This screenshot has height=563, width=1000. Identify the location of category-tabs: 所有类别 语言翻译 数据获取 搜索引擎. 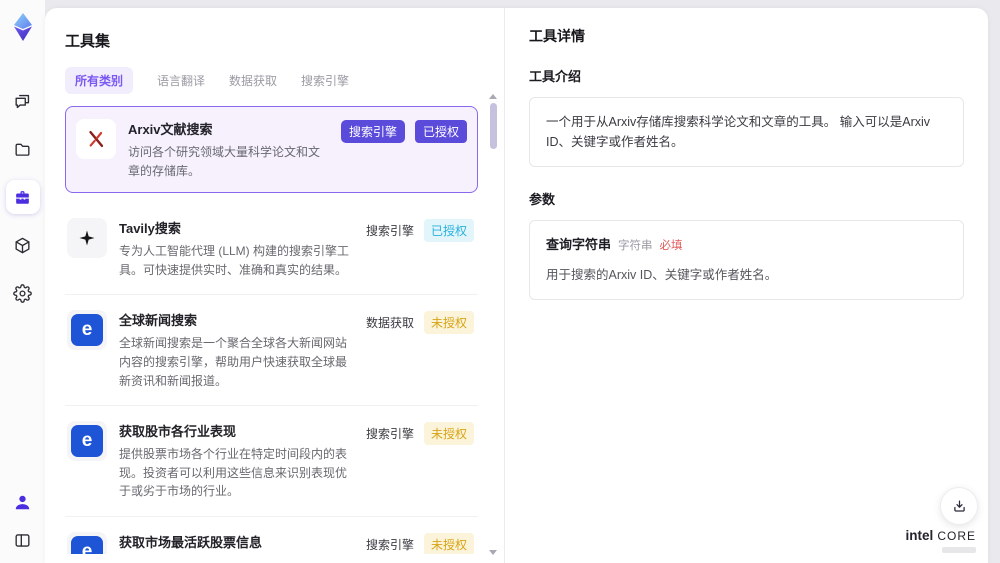
(271, 80).